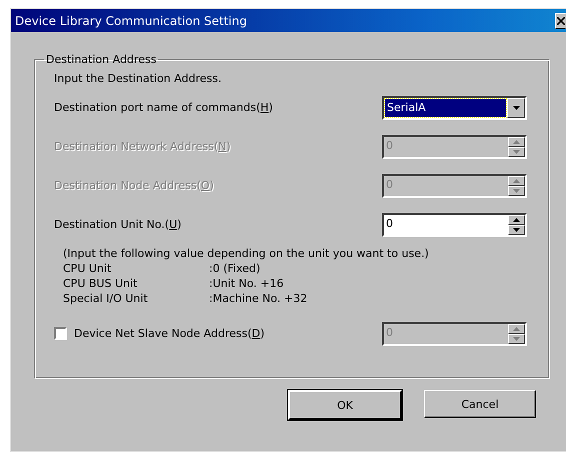 Image resolution: width=566 pixels, height=455 pixels. Describe the element at coordinates (480, 404) in the screenshot. I see `dialog-button: Cancel` at that location.